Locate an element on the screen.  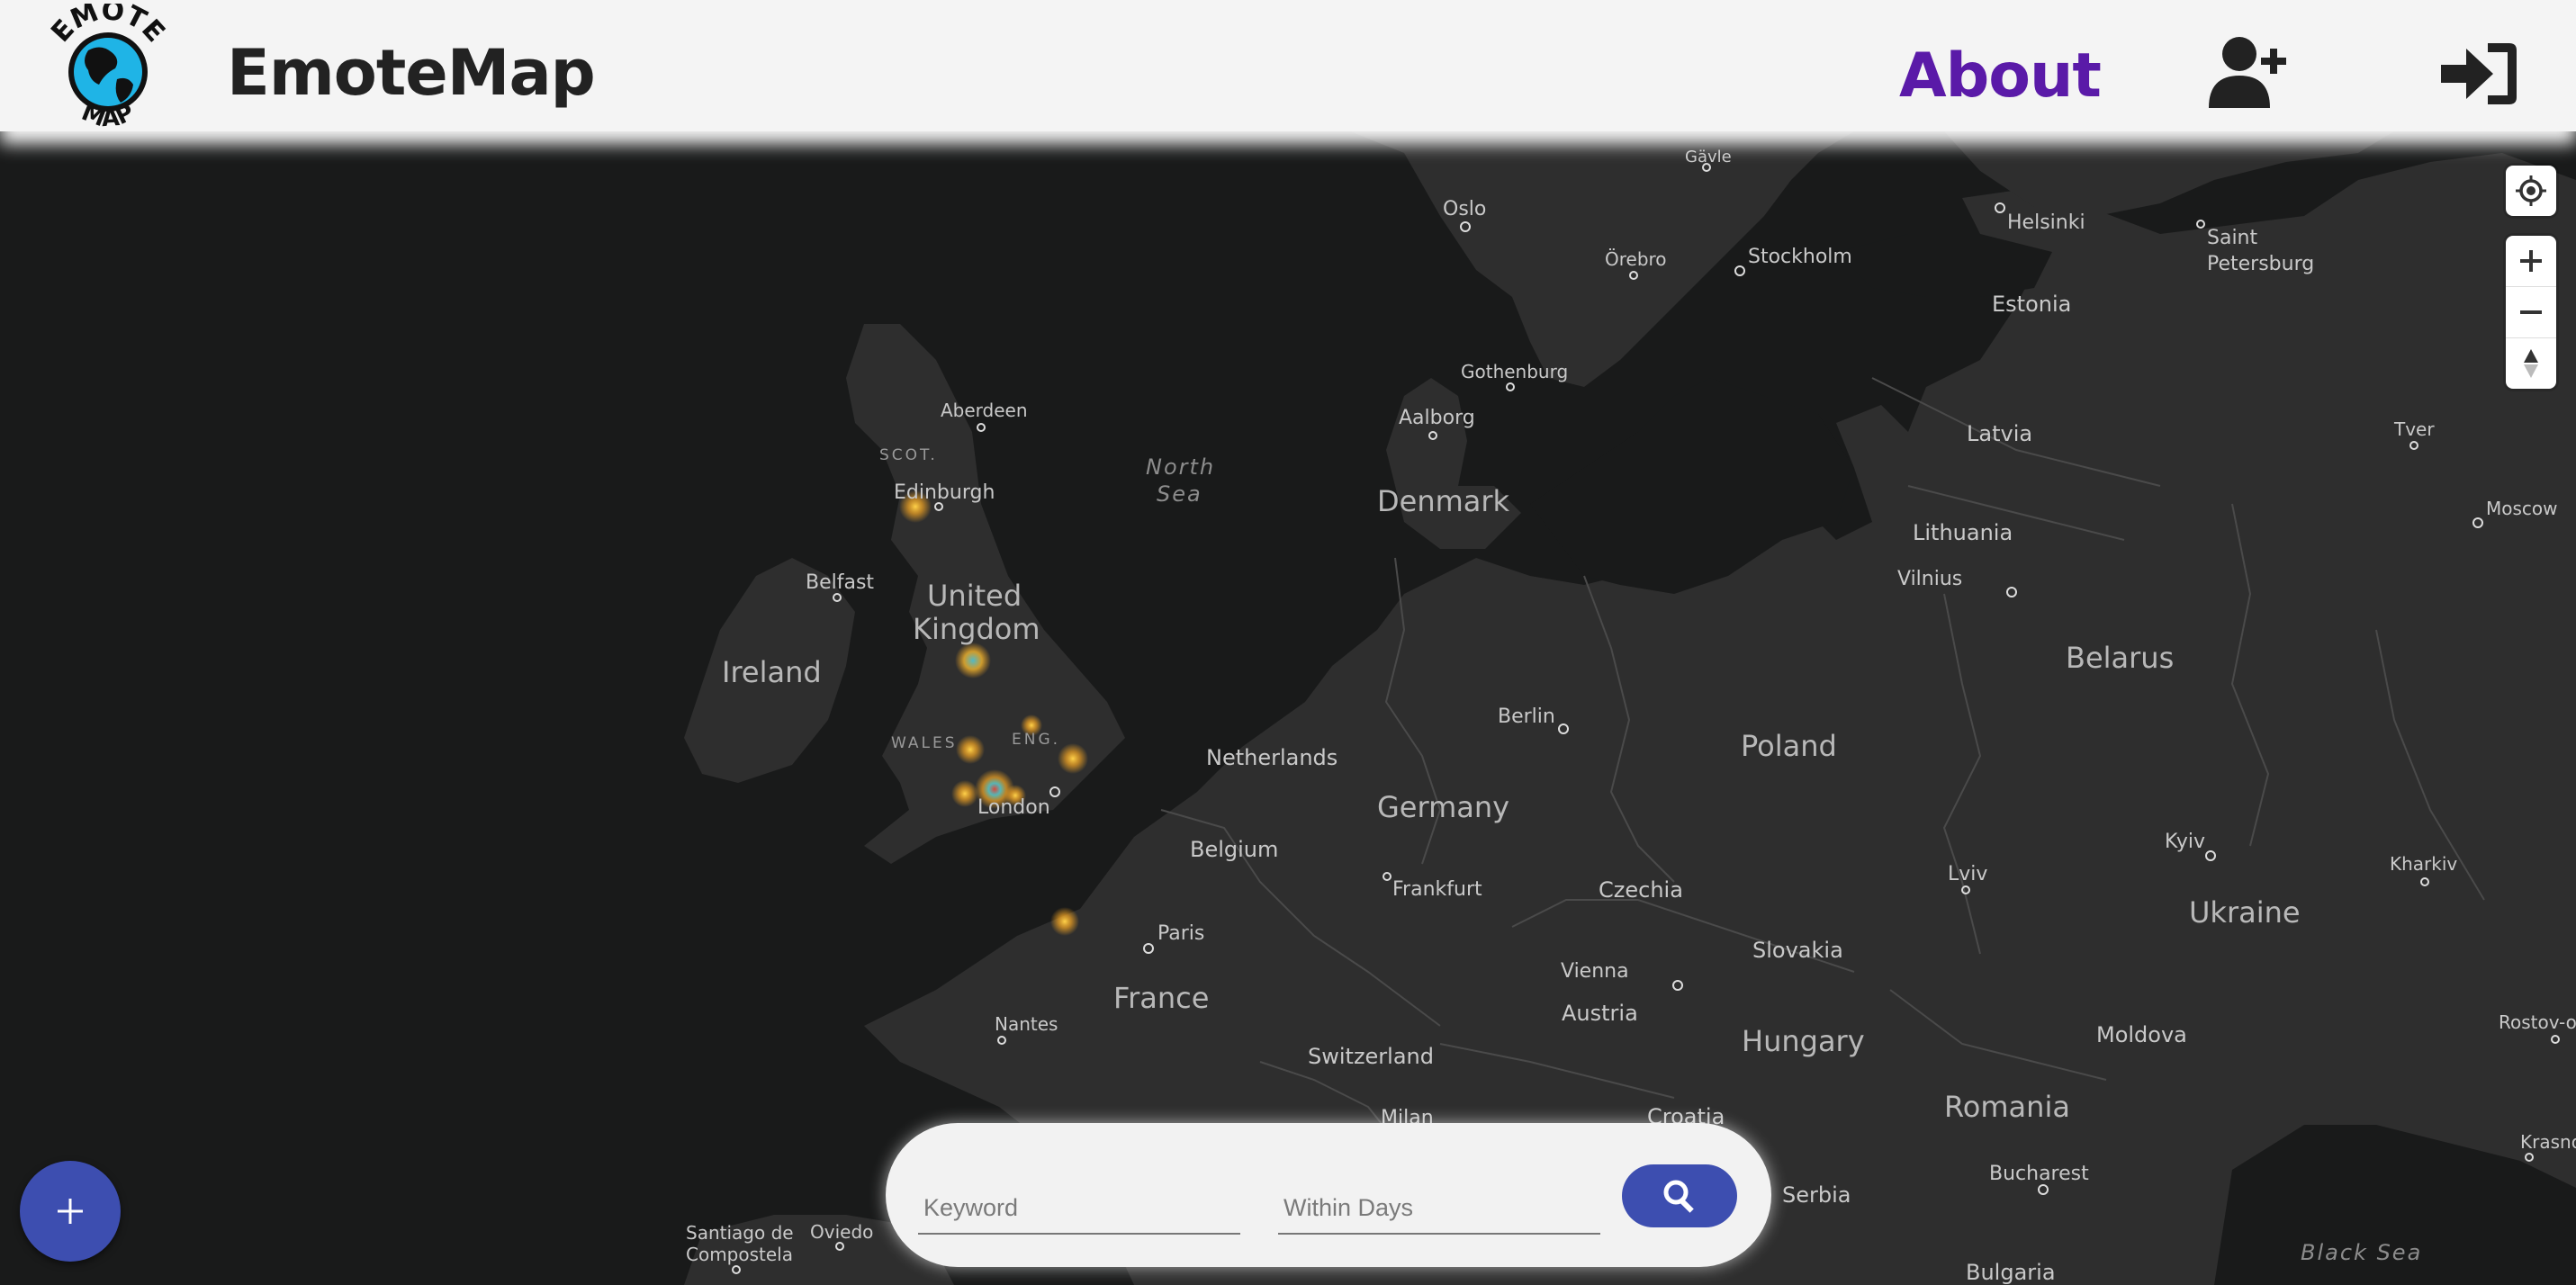
label-romania: Romania is located at coordinates (2007, 1107).